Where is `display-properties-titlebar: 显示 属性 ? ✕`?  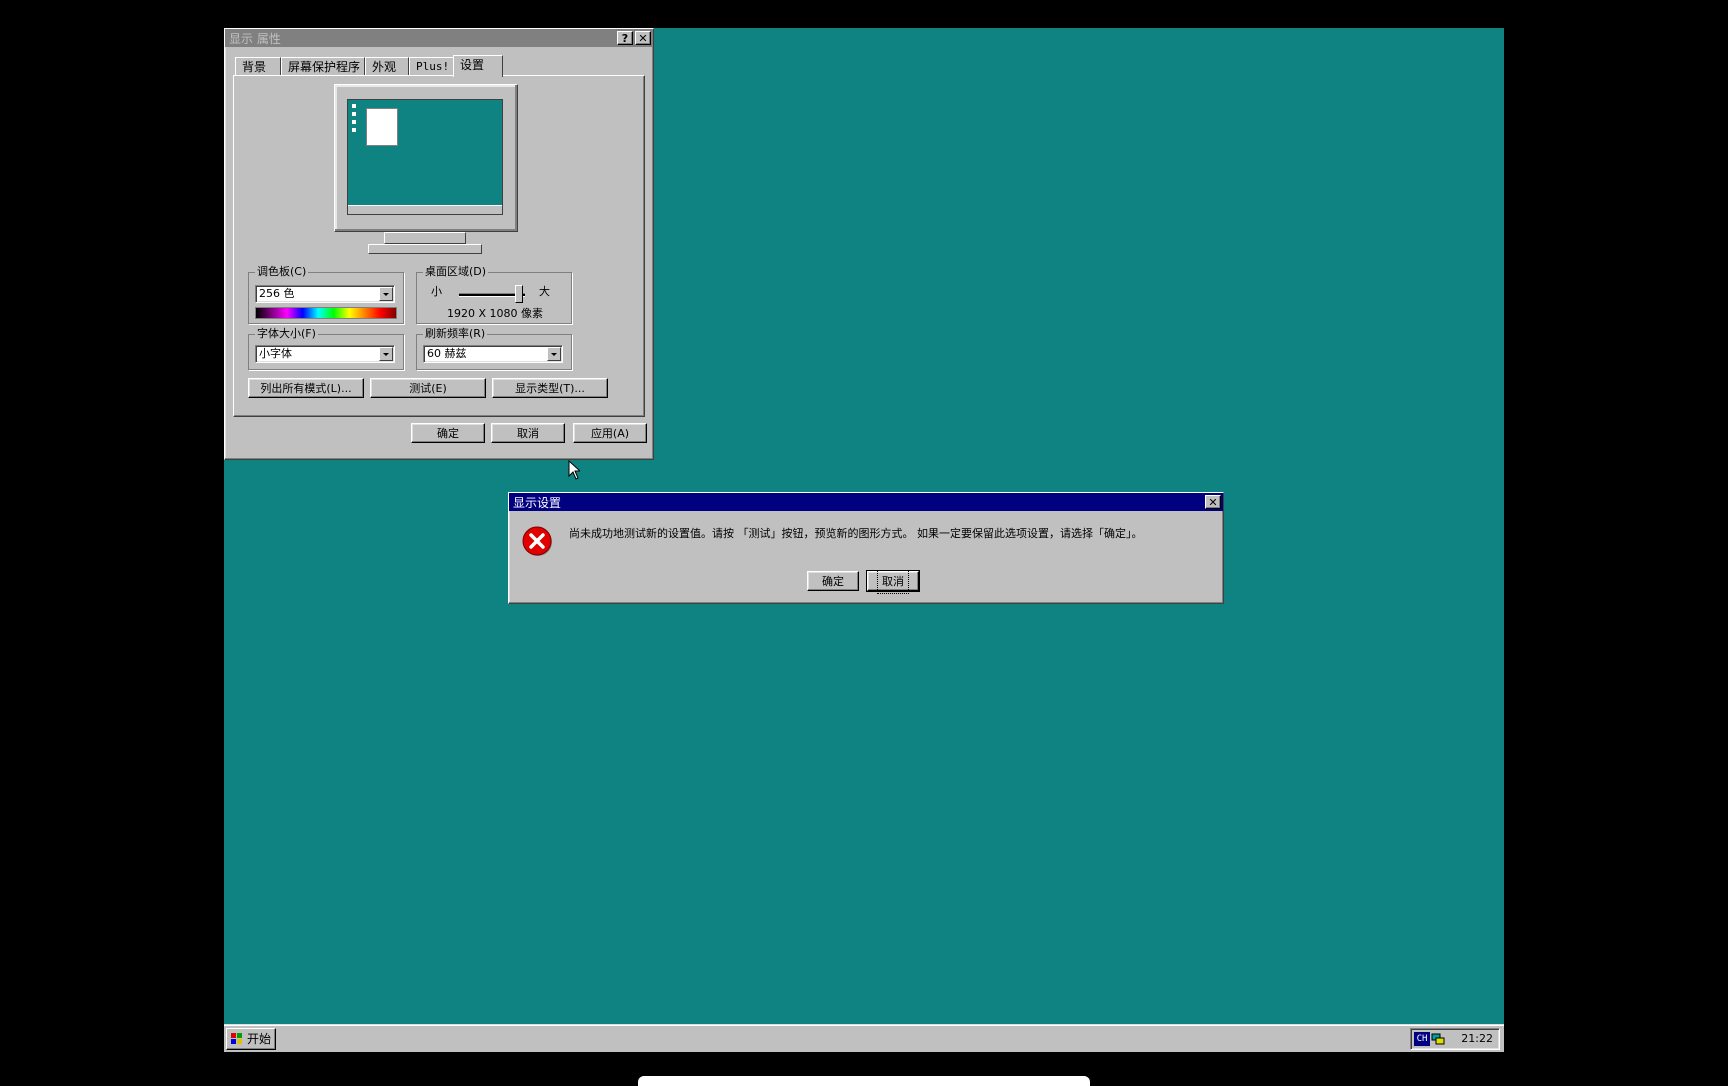
display-properties-titlebar: 显示 属性 ? ✕ is located at coordinates (439, 38).